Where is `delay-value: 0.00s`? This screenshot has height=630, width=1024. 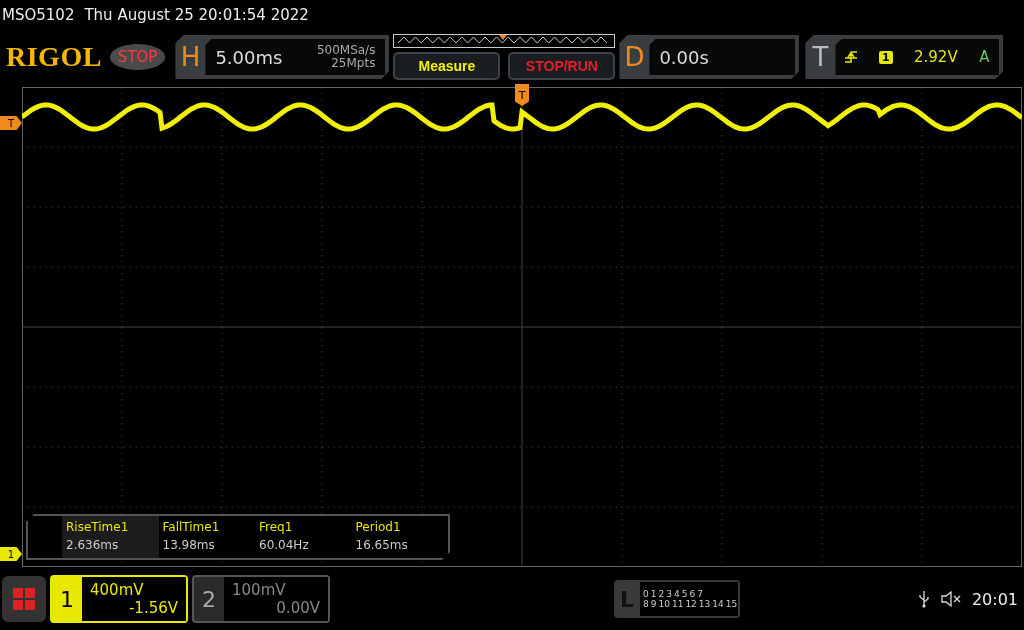 delay-value: 0.00s is located at coordinates (684, 57).